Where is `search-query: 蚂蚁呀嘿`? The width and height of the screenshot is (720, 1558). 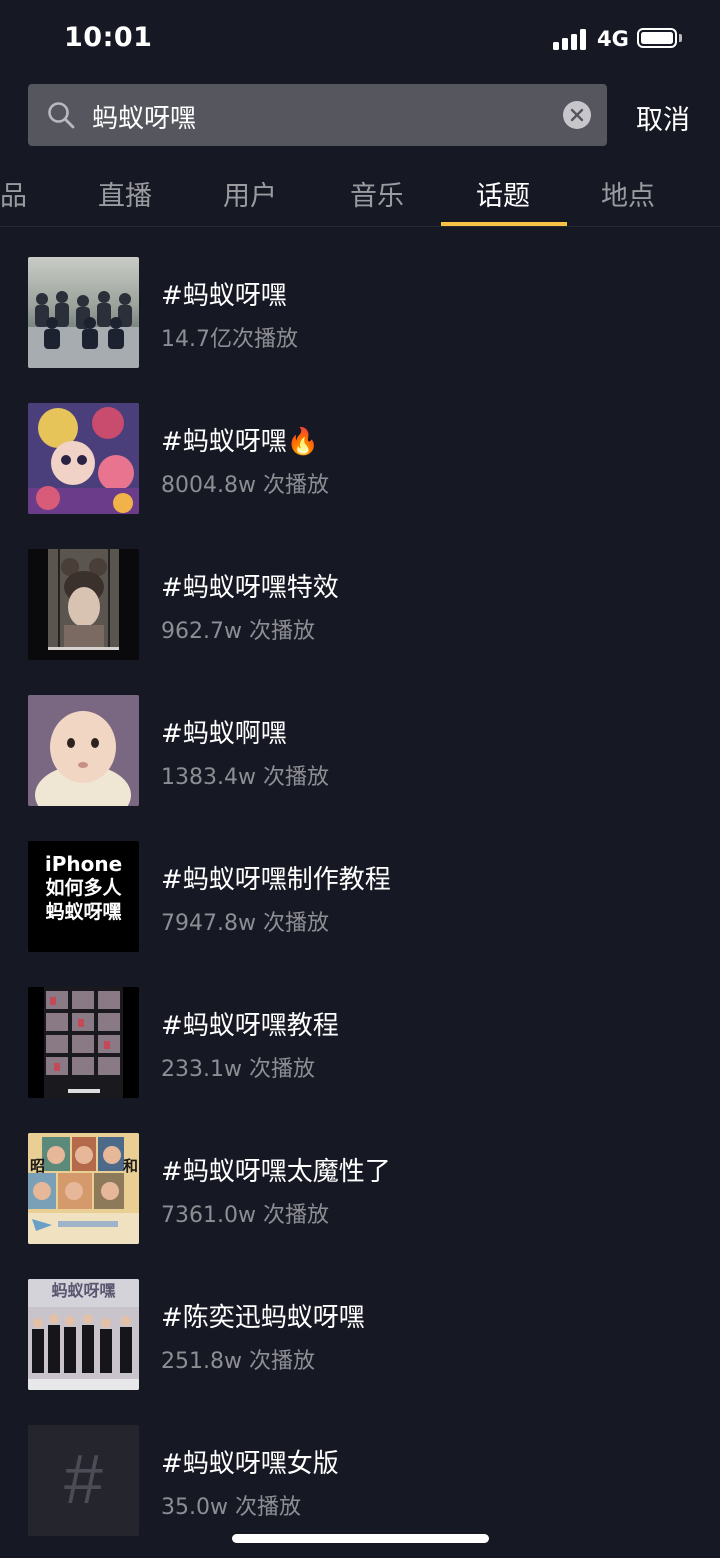
search-query: 蚂蚁呀嘿 is located at coordinates (144, 116).